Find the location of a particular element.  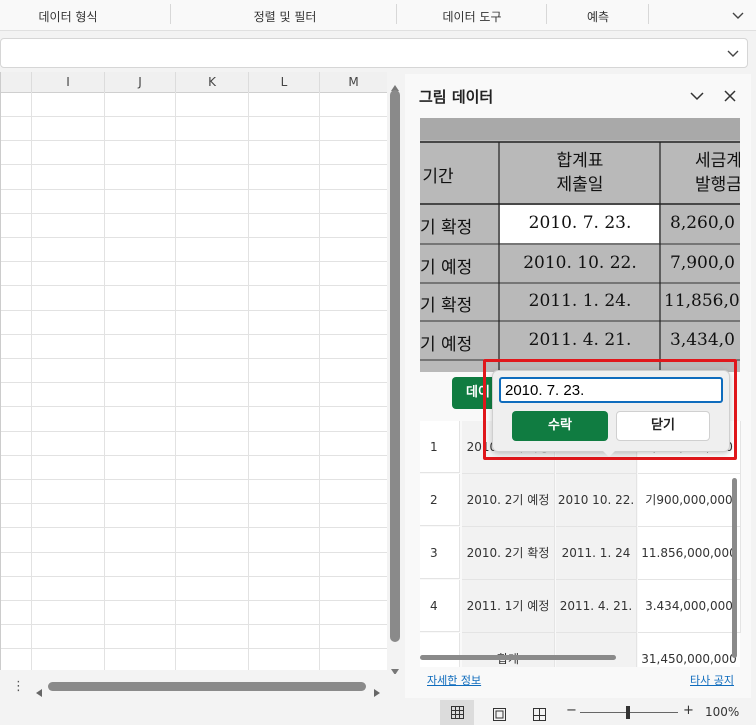

scroll-right-arrow-icon is located at coordinates (377, 691).